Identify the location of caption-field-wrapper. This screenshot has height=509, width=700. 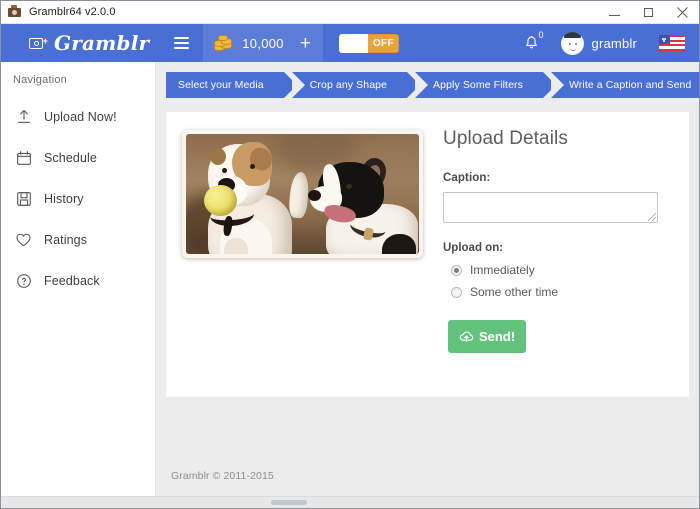
(550, 207).